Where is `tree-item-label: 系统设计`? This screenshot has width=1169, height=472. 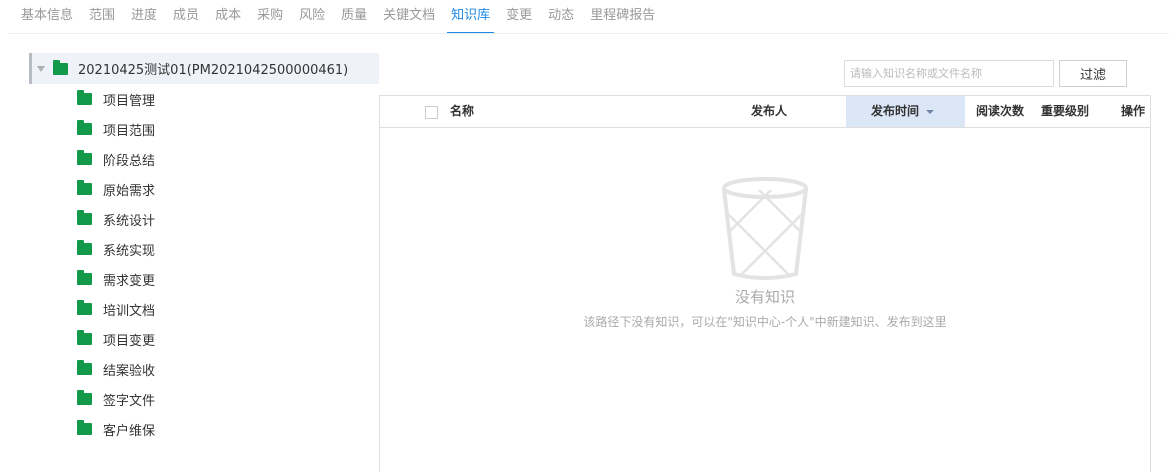
tree-item-label: 系统设计 is located at coordinates (129, 221).